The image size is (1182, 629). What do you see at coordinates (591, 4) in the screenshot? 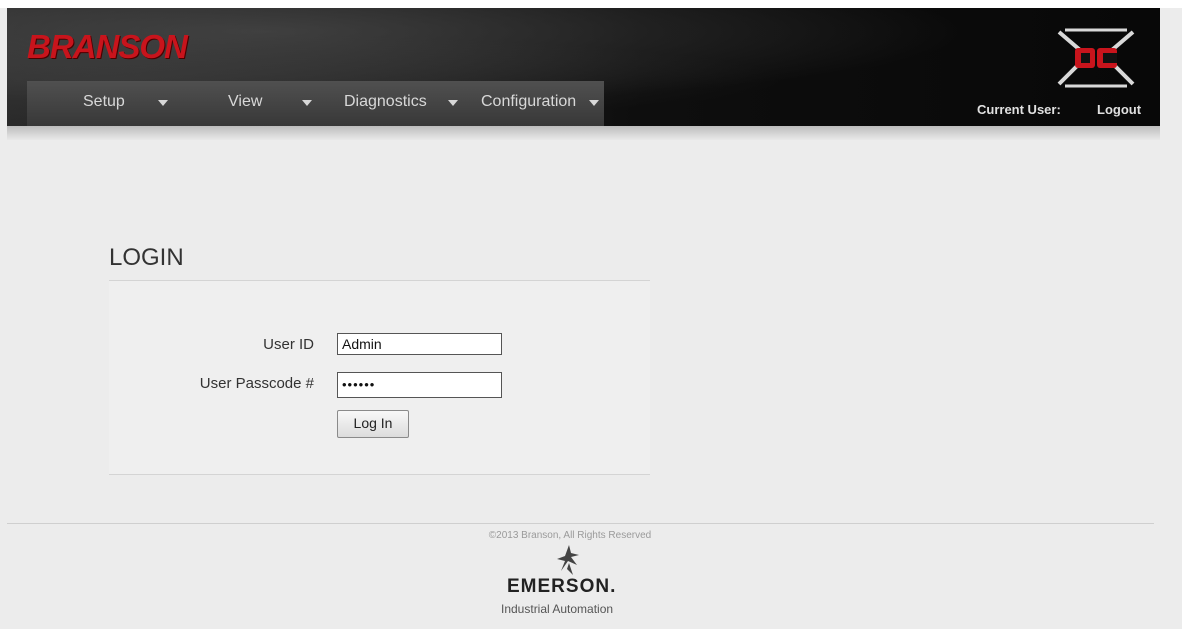
I see `top-strip` at bounding box center [591, 4].